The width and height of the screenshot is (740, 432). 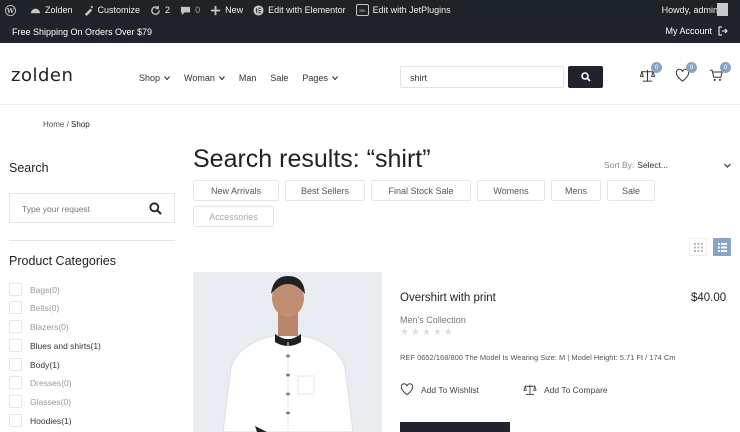 What do you see at coordinates (44, 326) in the screenshot?
I see `category-label: Blazers` at bounding box center [44, 326].